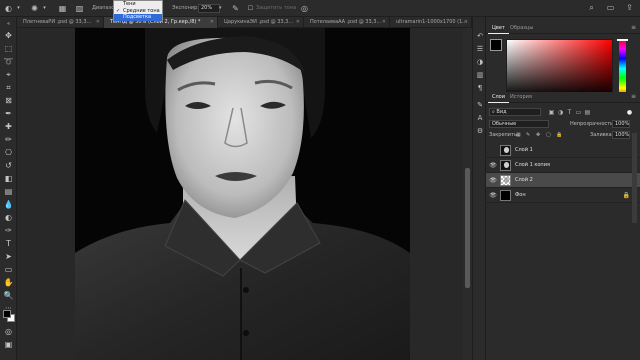 The height and width of the screenshot is (360, 640). What do you see at coordinates (629, 112) in the screenshot?
I see `filter-toggle-icon: ●` at bounding box center [629, 112].